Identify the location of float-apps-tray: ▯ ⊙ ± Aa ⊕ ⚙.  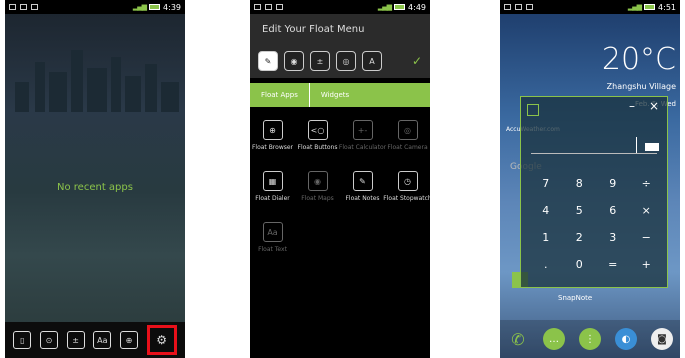
(95, 340).